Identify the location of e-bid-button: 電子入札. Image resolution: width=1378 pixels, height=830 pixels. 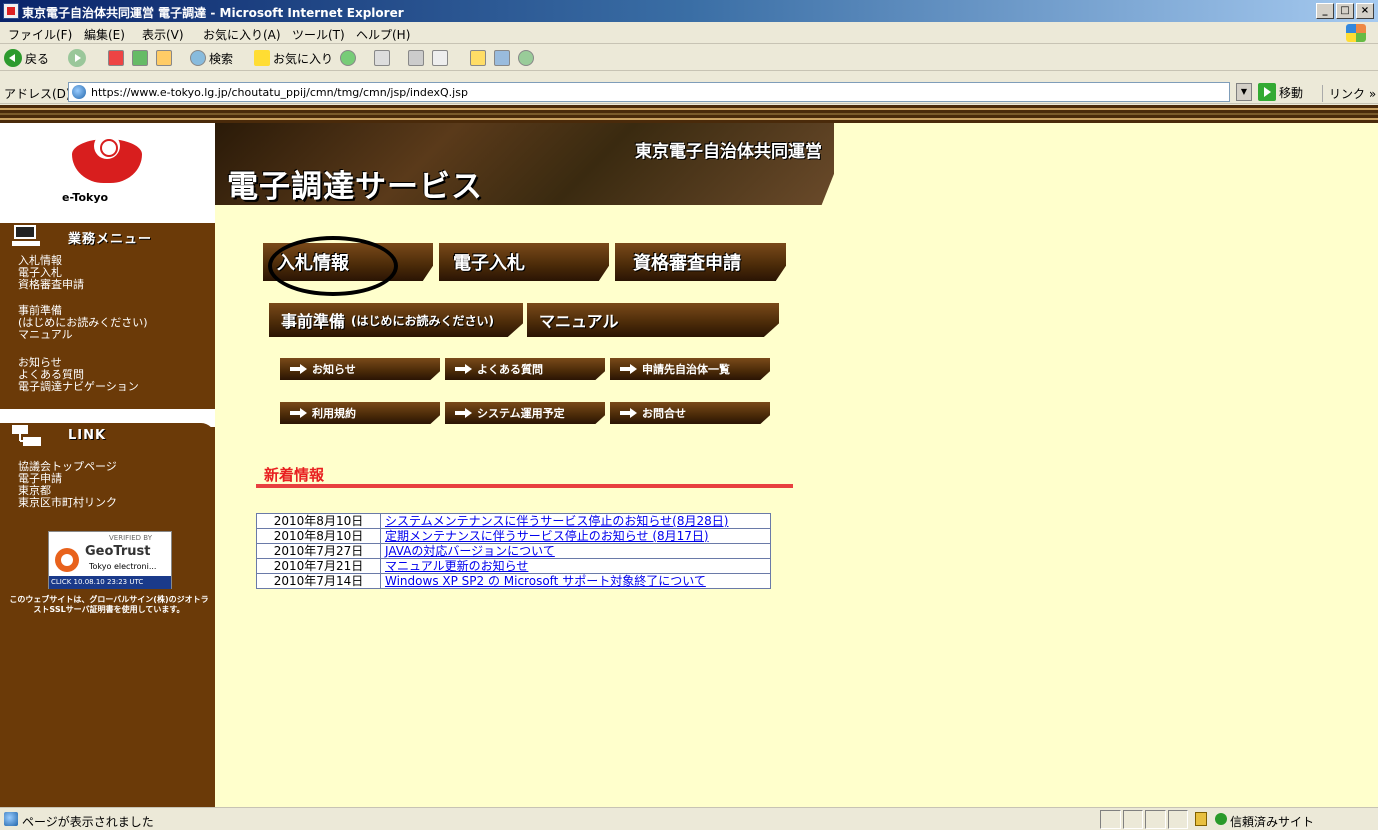
(524, 262).